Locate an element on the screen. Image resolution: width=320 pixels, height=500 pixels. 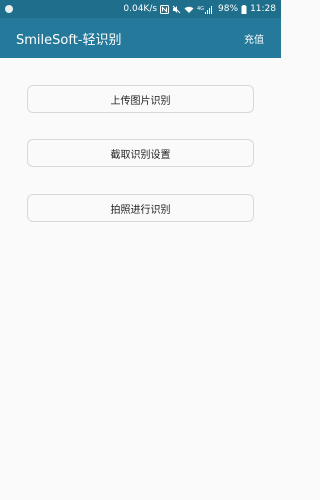
notification-icon is located at coordinates (9, 9).